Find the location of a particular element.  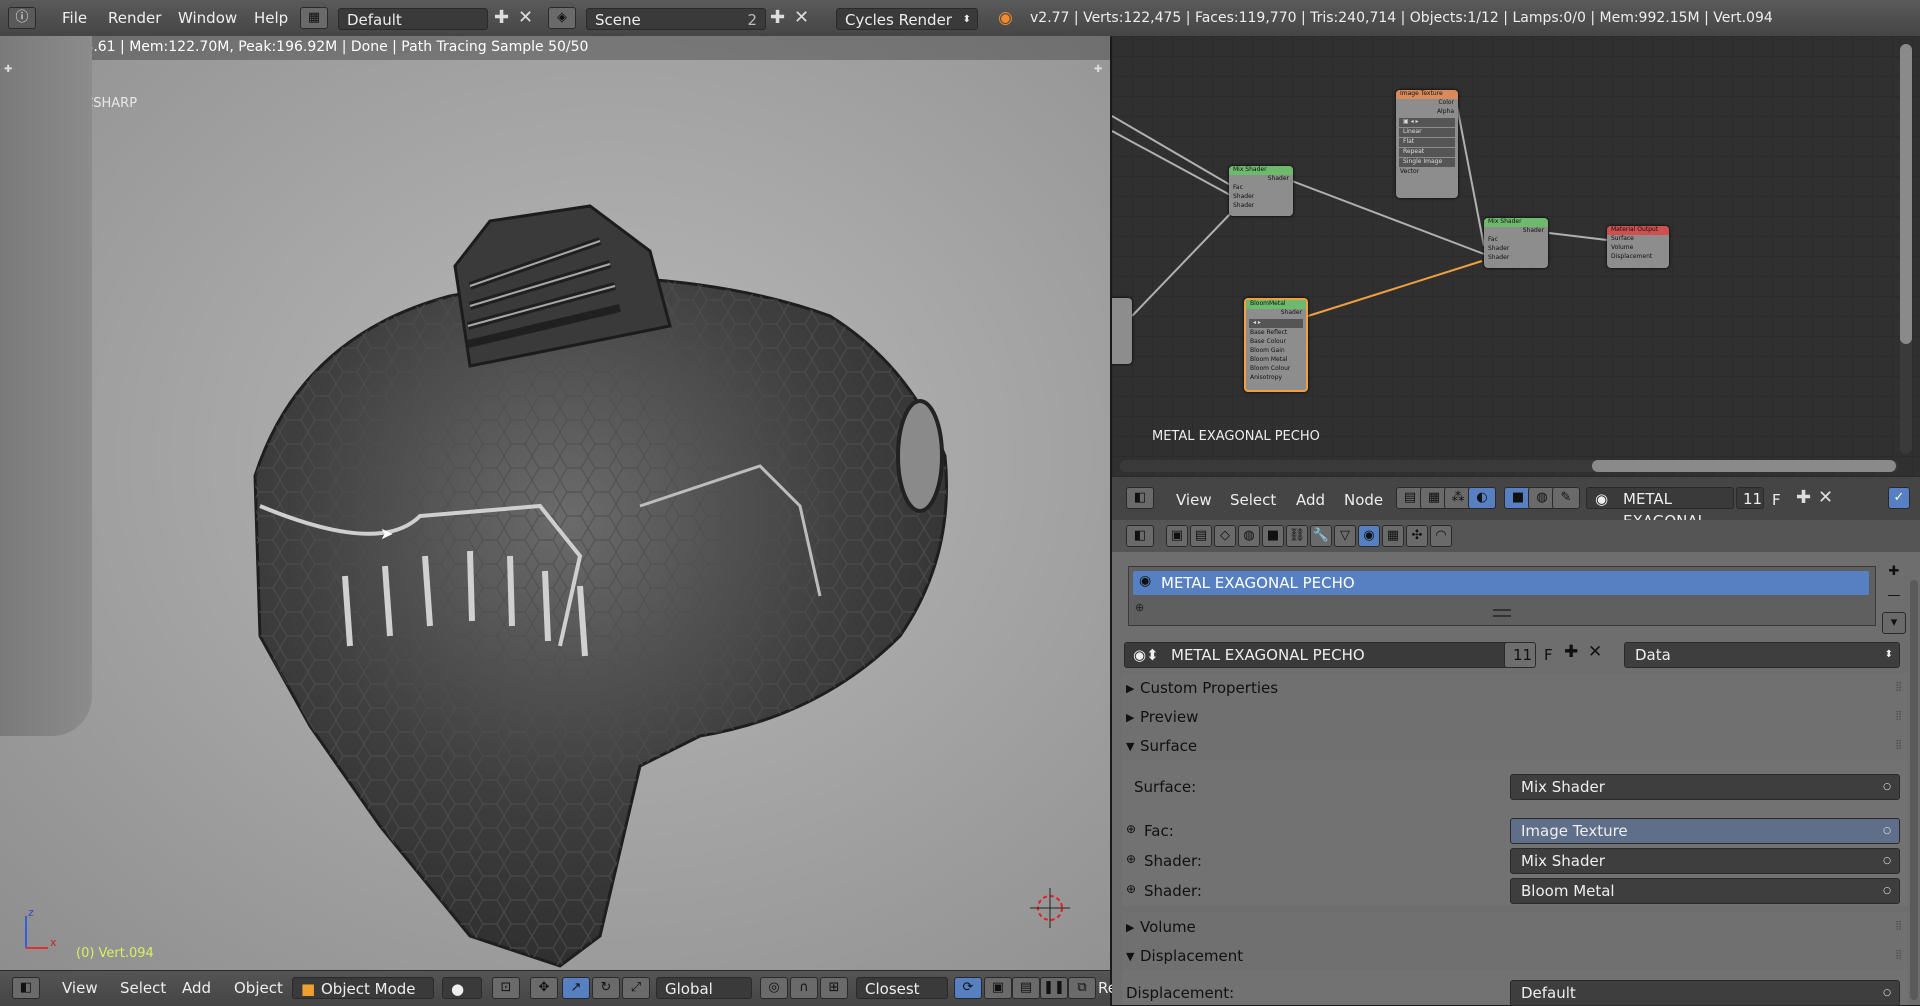

mode-dropdown: ■ Object Mode is located at coordinates (363, 988).